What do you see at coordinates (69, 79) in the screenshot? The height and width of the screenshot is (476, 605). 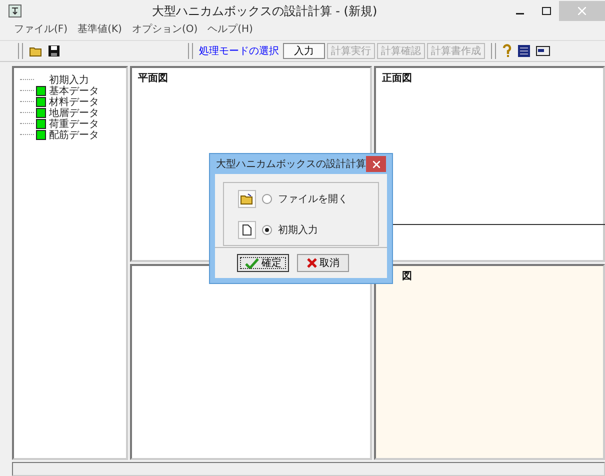 I see `tree-item: 初期入力` at bounding box center [69, 79].